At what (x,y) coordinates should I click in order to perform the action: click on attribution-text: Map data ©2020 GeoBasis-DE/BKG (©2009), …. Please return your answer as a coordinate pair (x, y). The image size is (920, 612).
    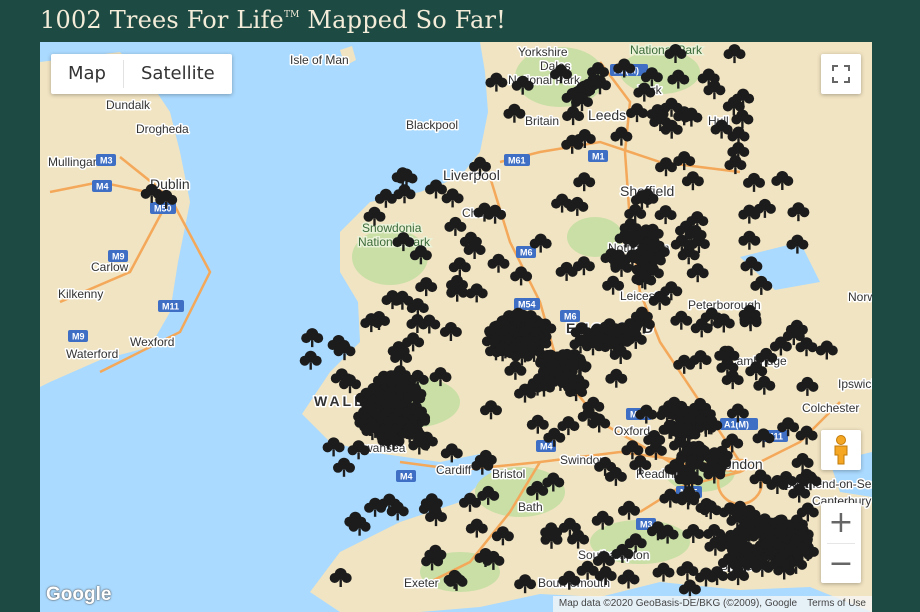
    Looking at the image, I should click on (678, 603).